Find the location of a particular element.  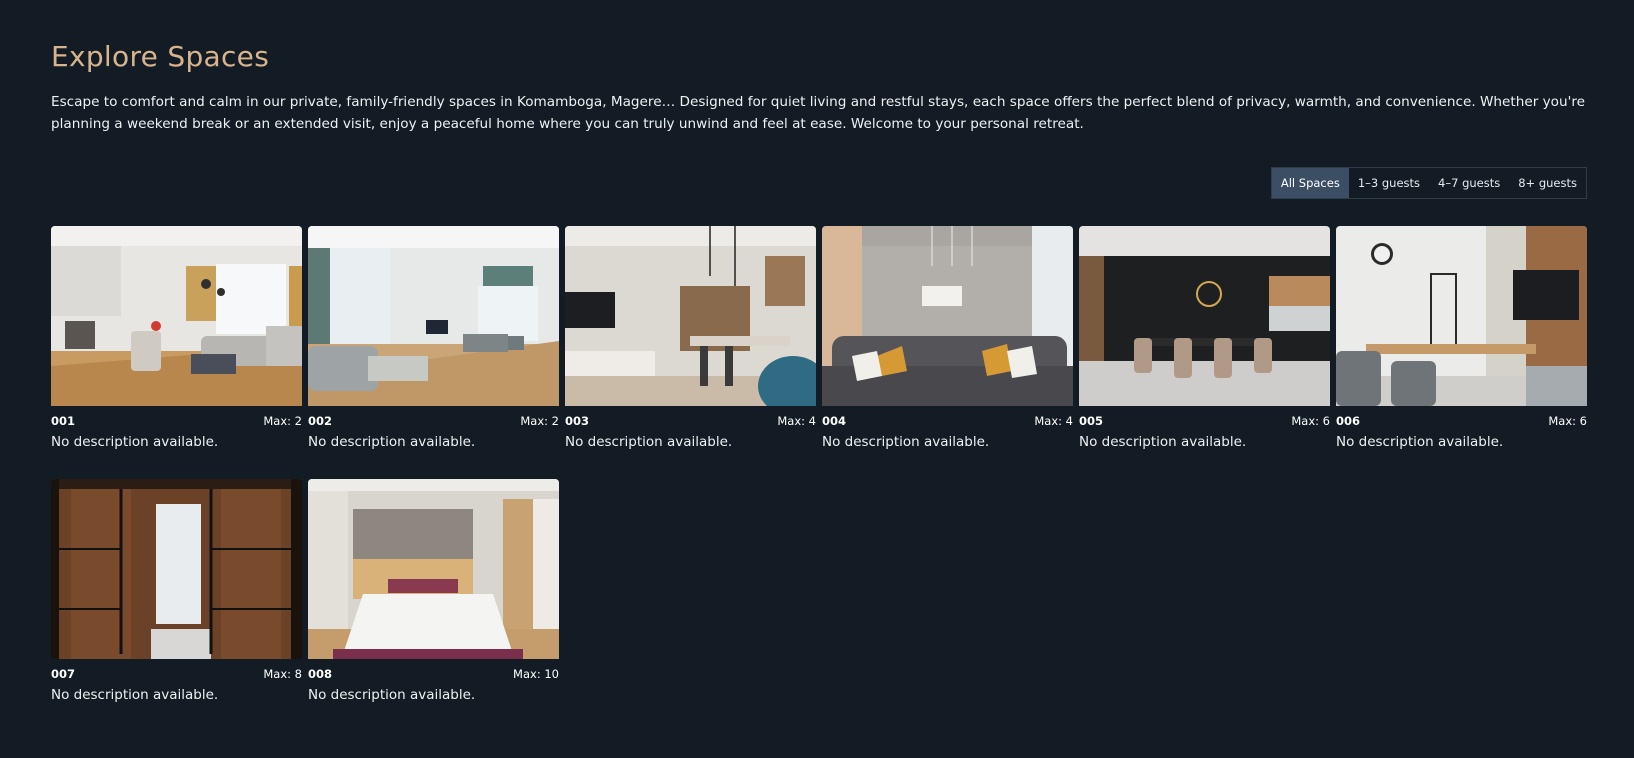

filter-4-7-guests-button: 4–7 guests is located at coordinates (1469, 183).